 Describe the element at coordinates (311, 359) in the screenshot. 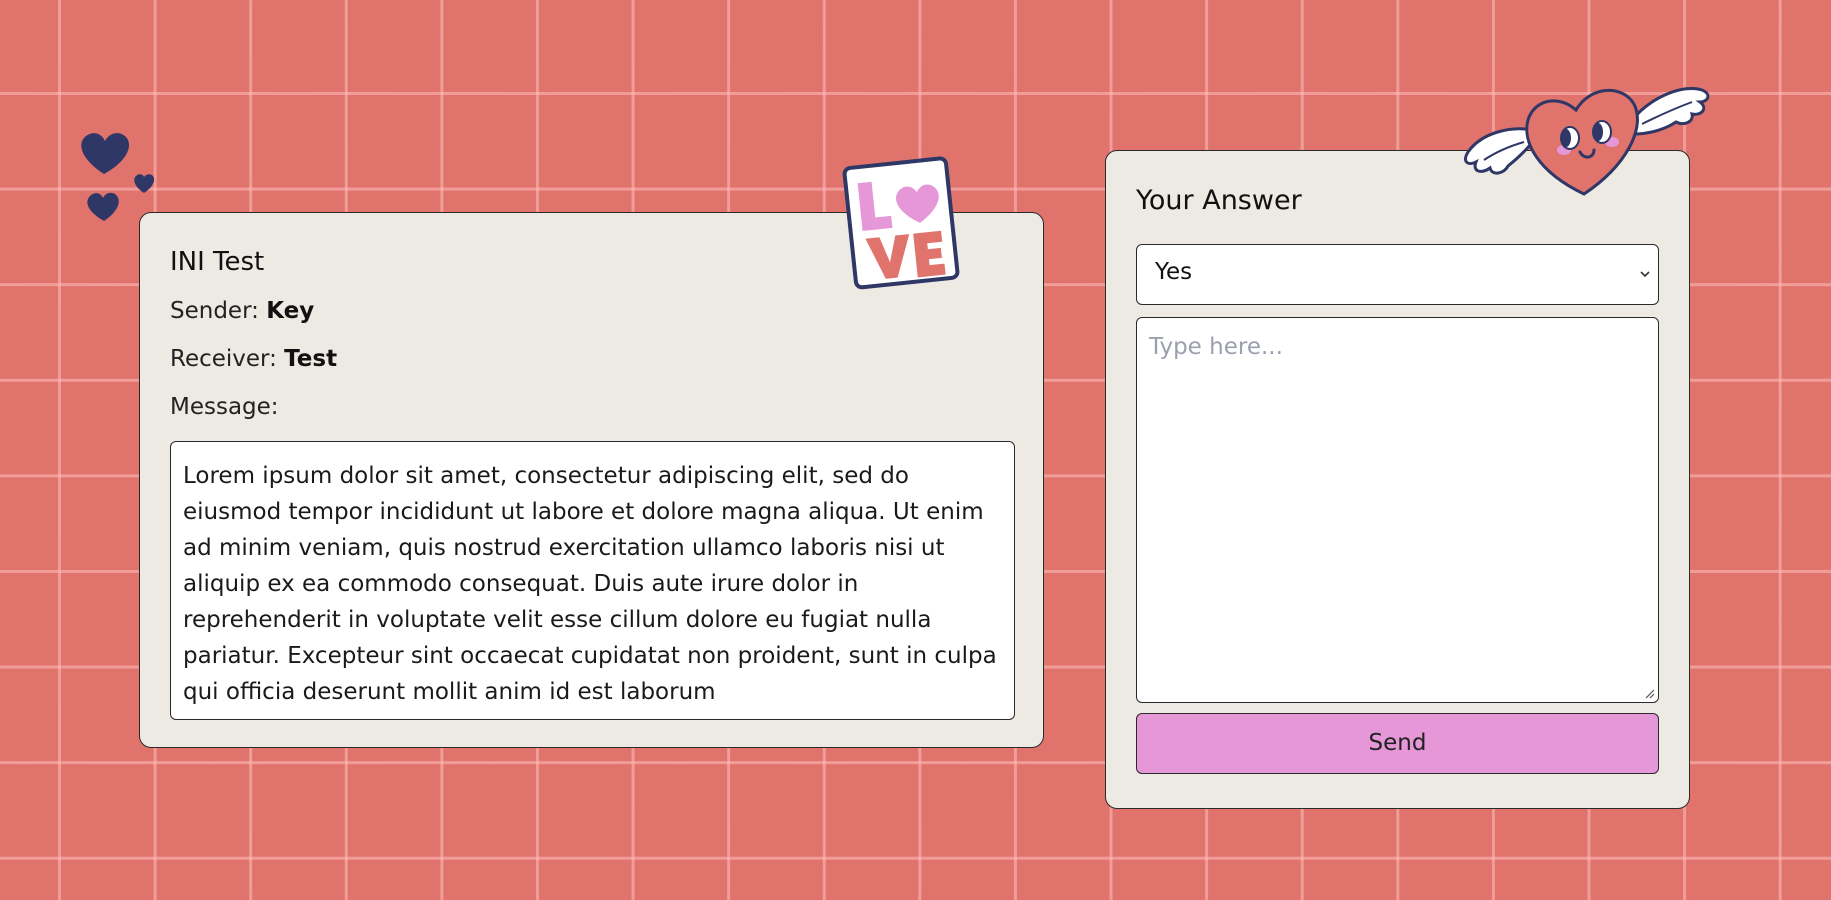

I see `receiver-value: Test` at that location.